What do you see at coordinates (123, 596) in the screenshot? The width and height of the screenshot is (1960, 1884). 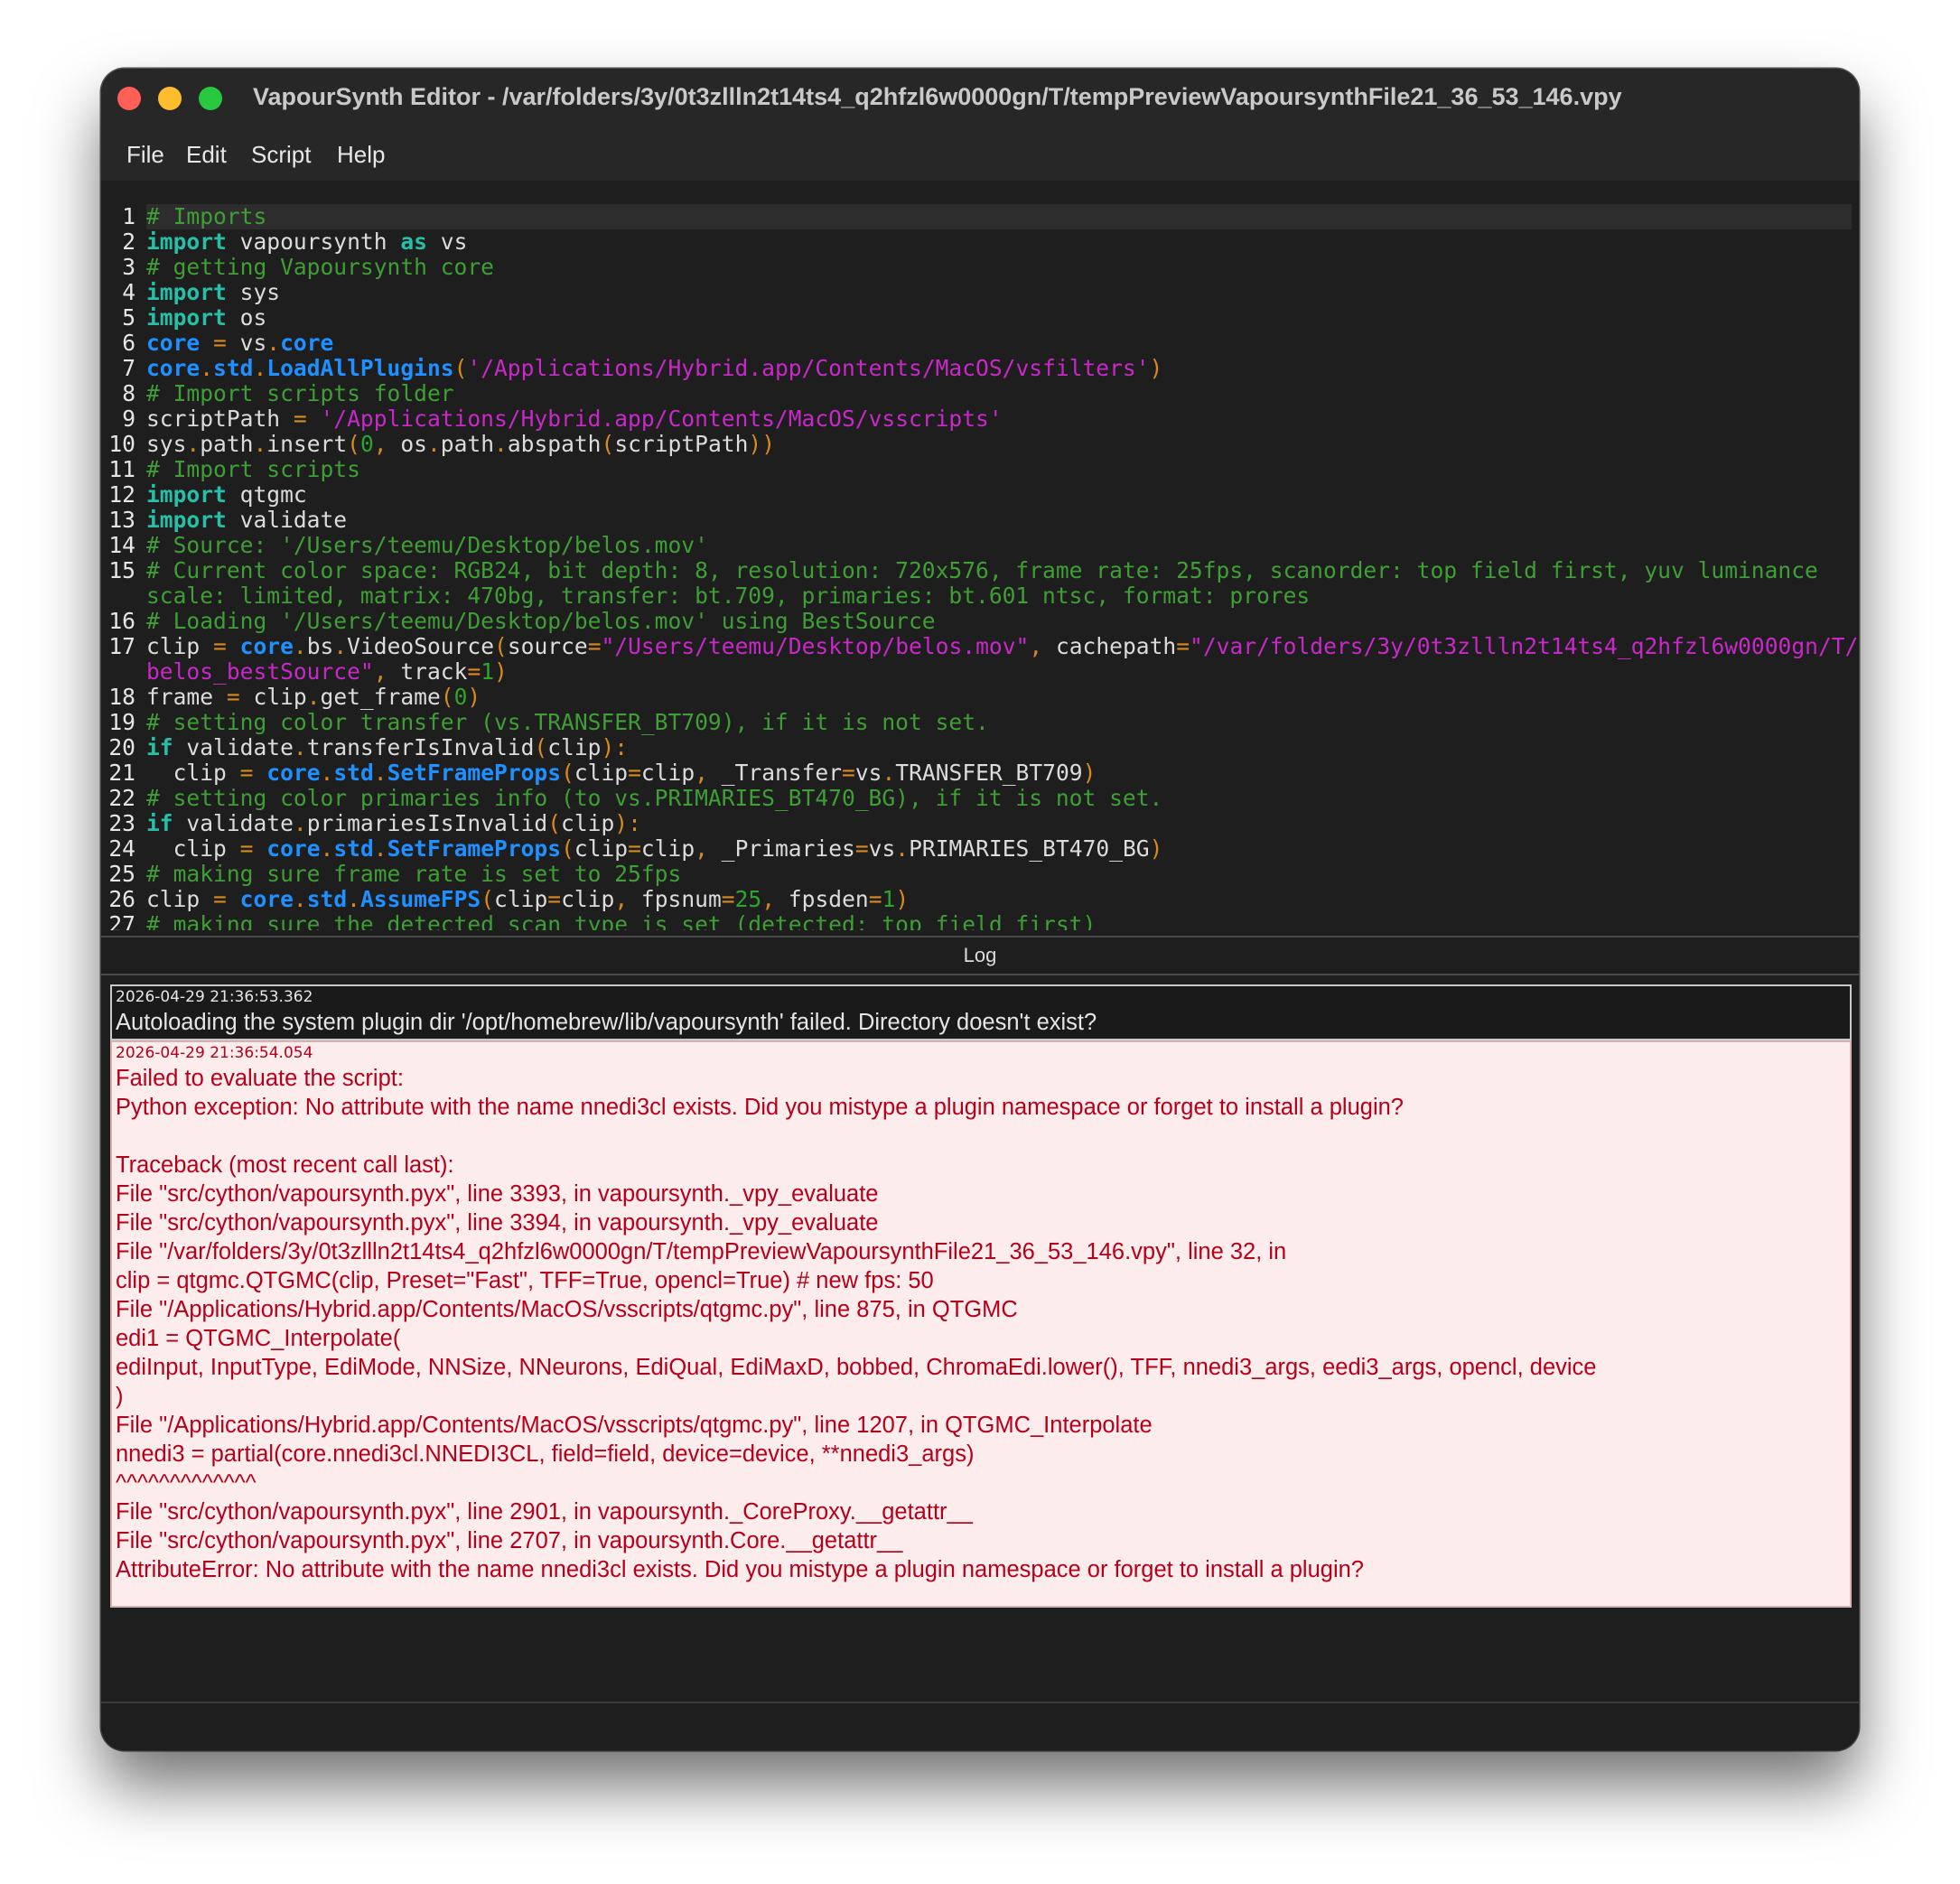 I see `line-number` at bounding box center [123, 596].